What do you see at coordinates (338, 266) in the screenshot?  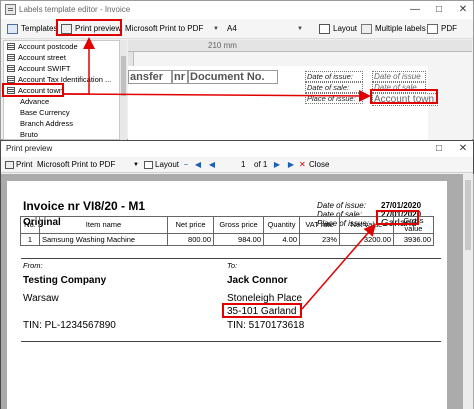 I see `arrow-to-place-of-issue` at bounding box center [338, 266].